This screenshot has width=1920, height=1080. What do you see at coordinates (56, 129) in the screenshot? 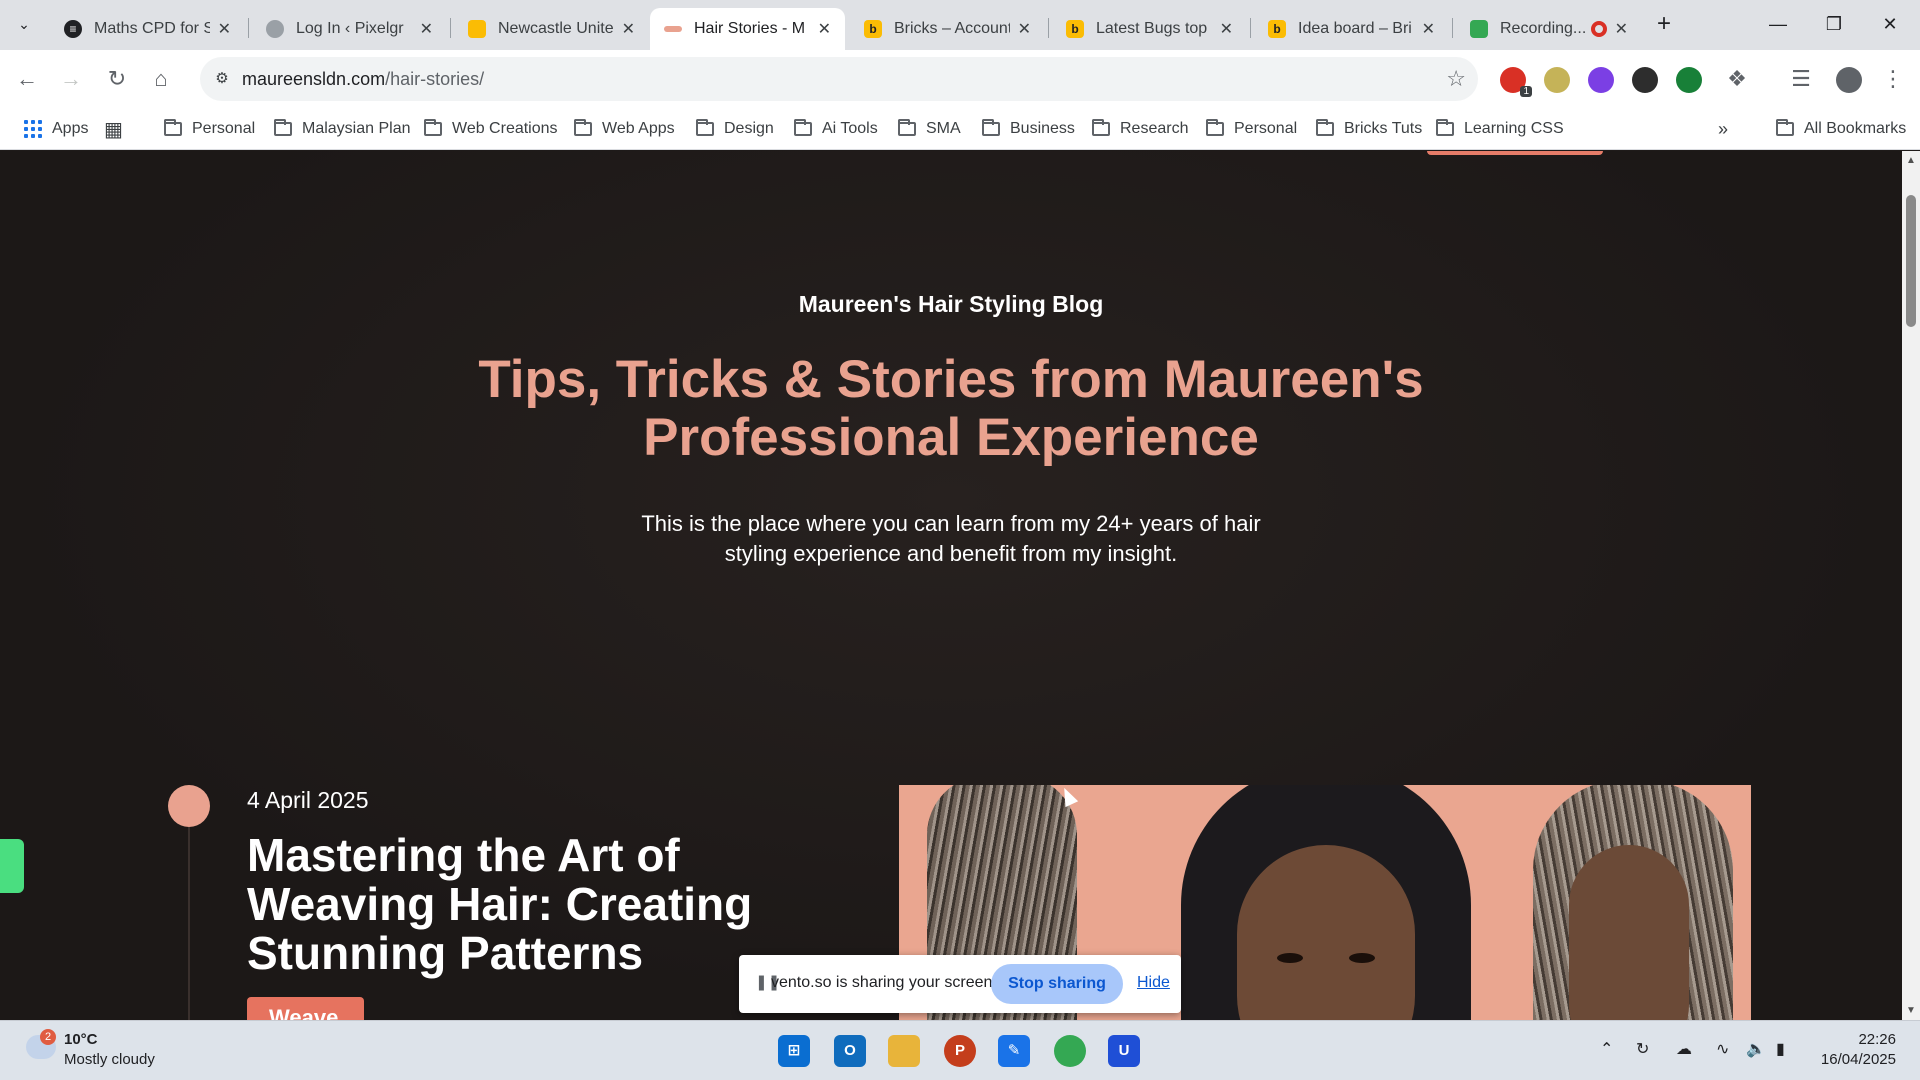
I see `bookmark-apps: Apps` at bounding box center [56, 129].